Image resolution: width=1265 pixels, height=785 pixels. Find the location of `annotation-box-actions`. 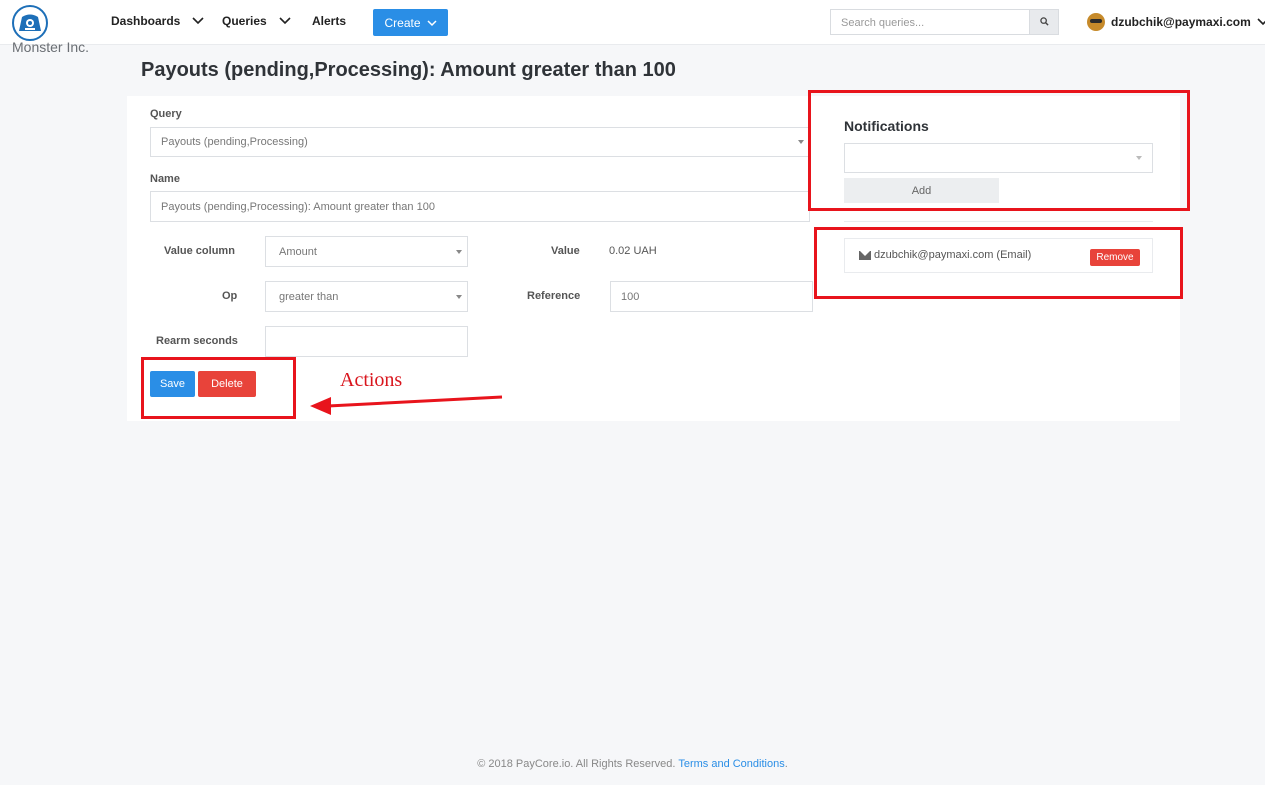

annotation-box-actions is located at coordinates (218, 388).